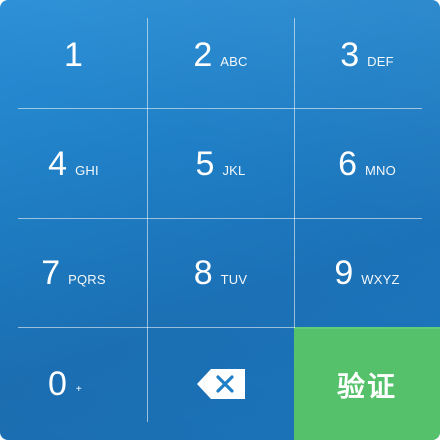 The height and width of the screenshot is (440, 440). I want to click on key-letters: ABC, so click(234, 61).